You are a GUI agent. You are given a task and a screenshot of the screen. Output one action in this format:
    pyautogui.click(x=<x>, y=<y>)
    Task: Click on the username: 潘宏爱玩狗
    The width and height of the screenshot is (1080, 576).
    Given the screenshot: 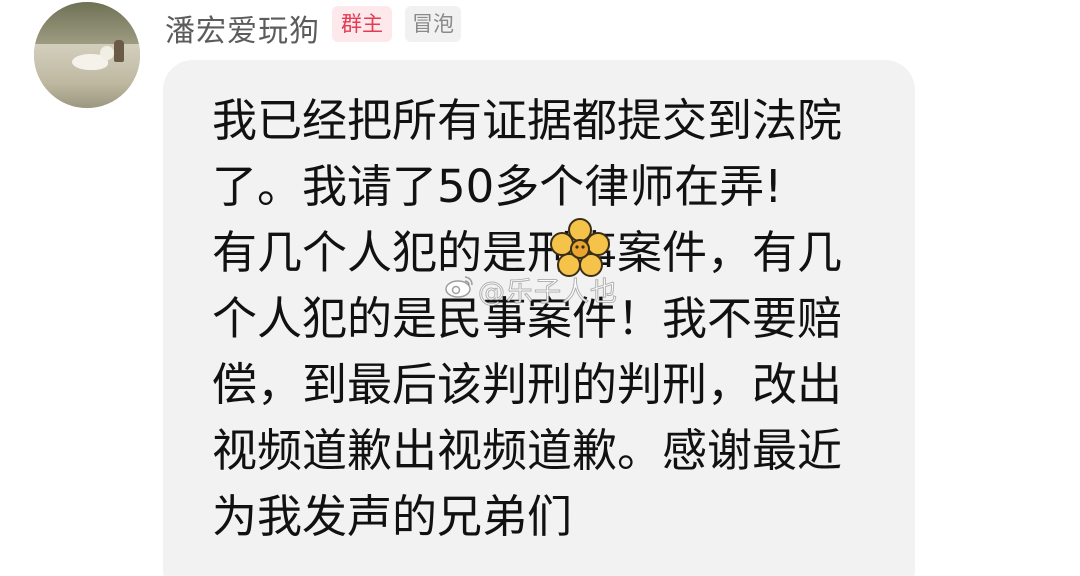 What is the action you would take?
    pyautogui.click(x=242, y=28)
    